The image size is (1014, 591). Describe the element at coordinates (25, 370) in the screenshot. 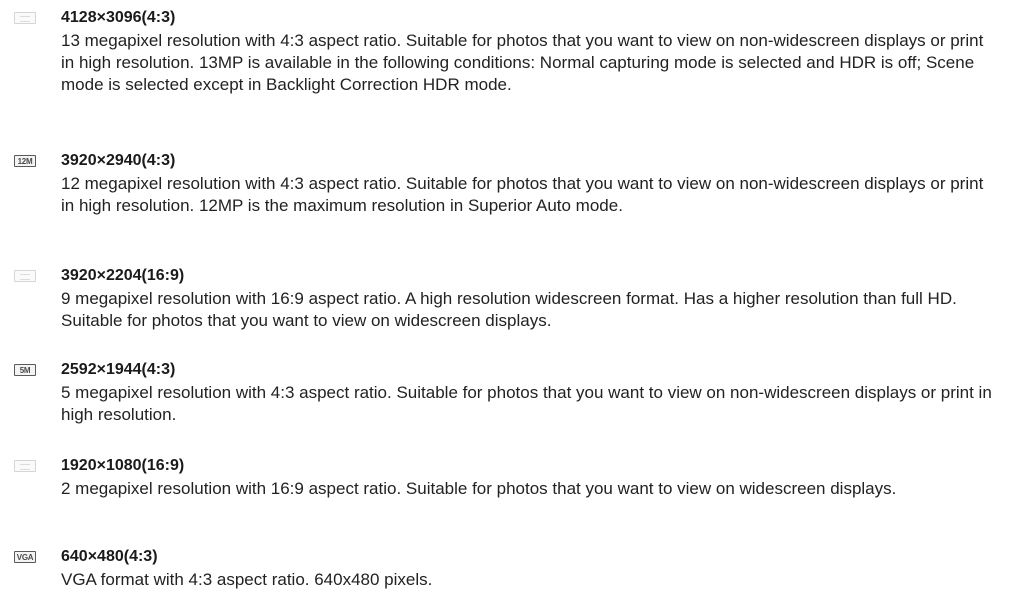

I see `resolution-5m-icon: 5M` at that location.